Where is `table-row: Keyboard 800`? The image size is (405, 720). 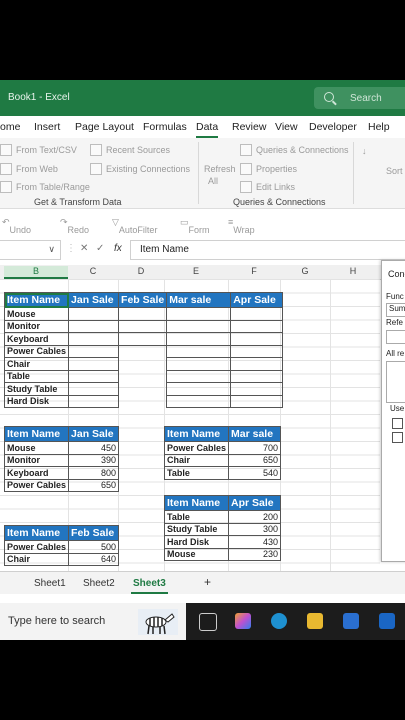 table-row: Keyboard 800 is located at coordinates (61, 473).